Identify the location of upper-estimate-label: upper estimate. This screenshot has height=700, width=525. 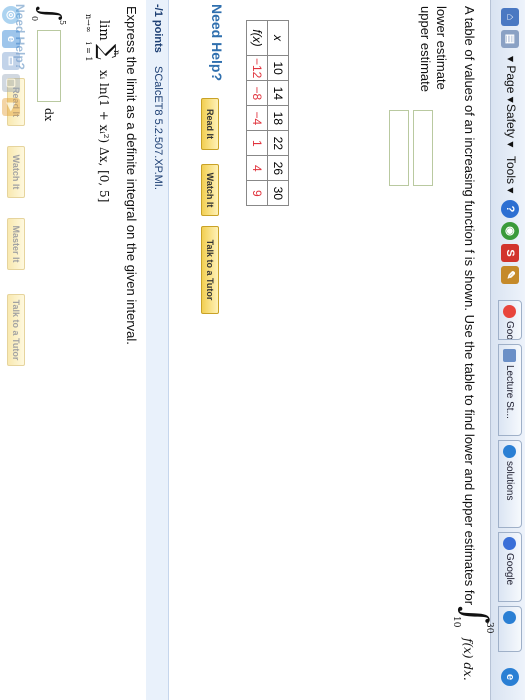
(425, 49).